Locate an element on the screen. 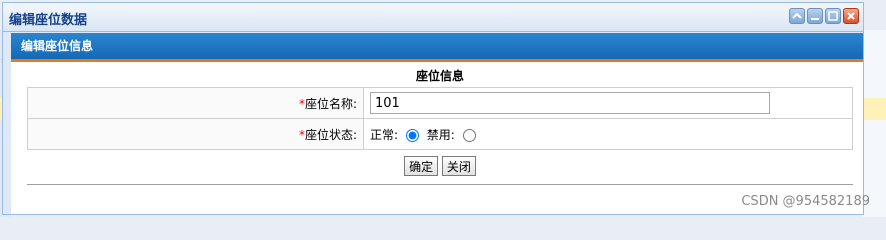  status-normal-label: 正常: is located at coordinates (384, 134).